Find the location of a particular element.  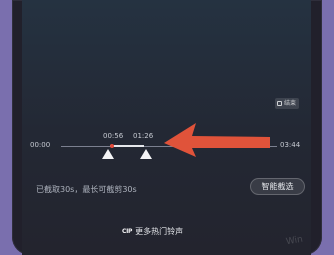

end-chip: 结束 is located at coordinates (287, 103).